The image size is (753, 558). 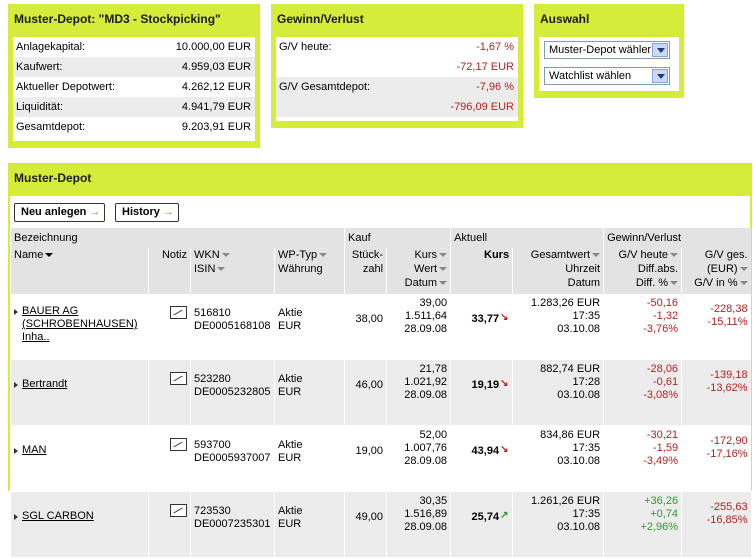 I want to click on gesamtwert: 834,86 EUR, so click(x=570, y=435).